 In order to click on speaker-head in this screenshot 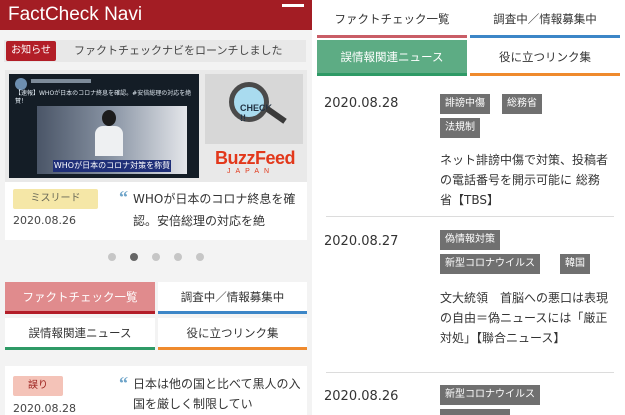, I will do `click(109, 118)`.